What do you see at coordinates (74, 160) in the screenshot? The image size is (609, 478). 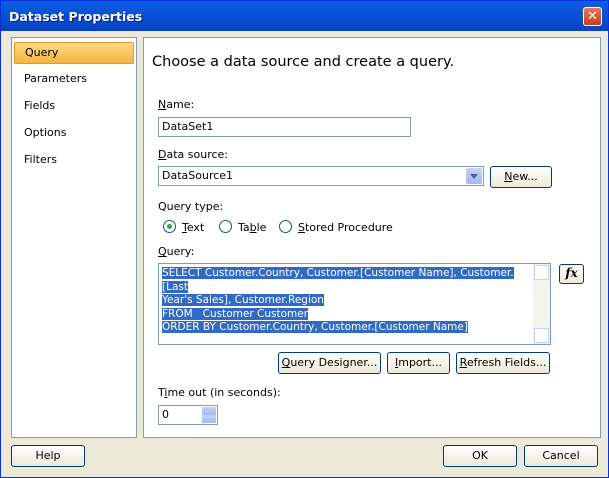 I see `nav-item-filters: Filters` at bounding box center [74, 160].